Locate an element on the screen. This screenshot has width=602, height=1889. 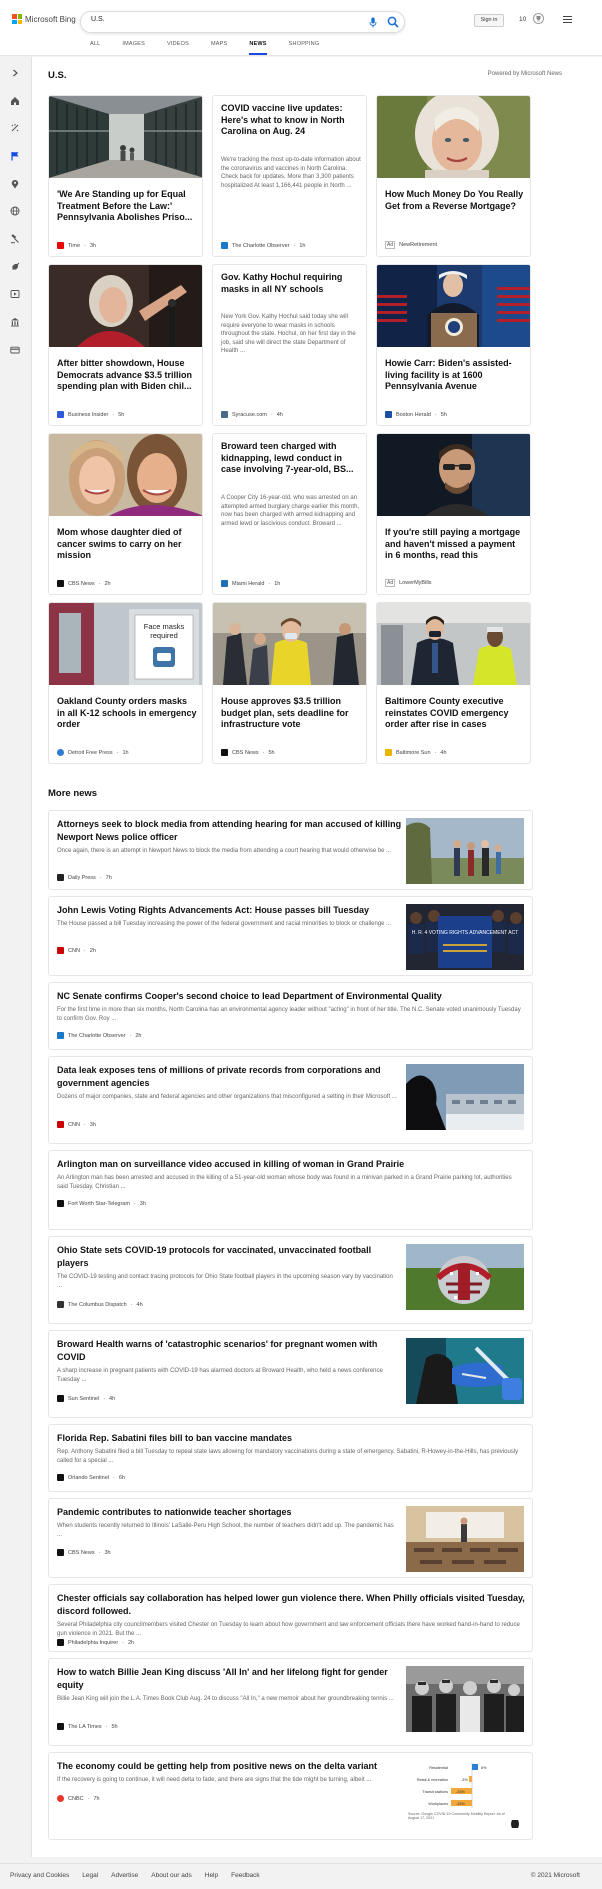
politics-gavel-icon is located at coordinates (15, 239).